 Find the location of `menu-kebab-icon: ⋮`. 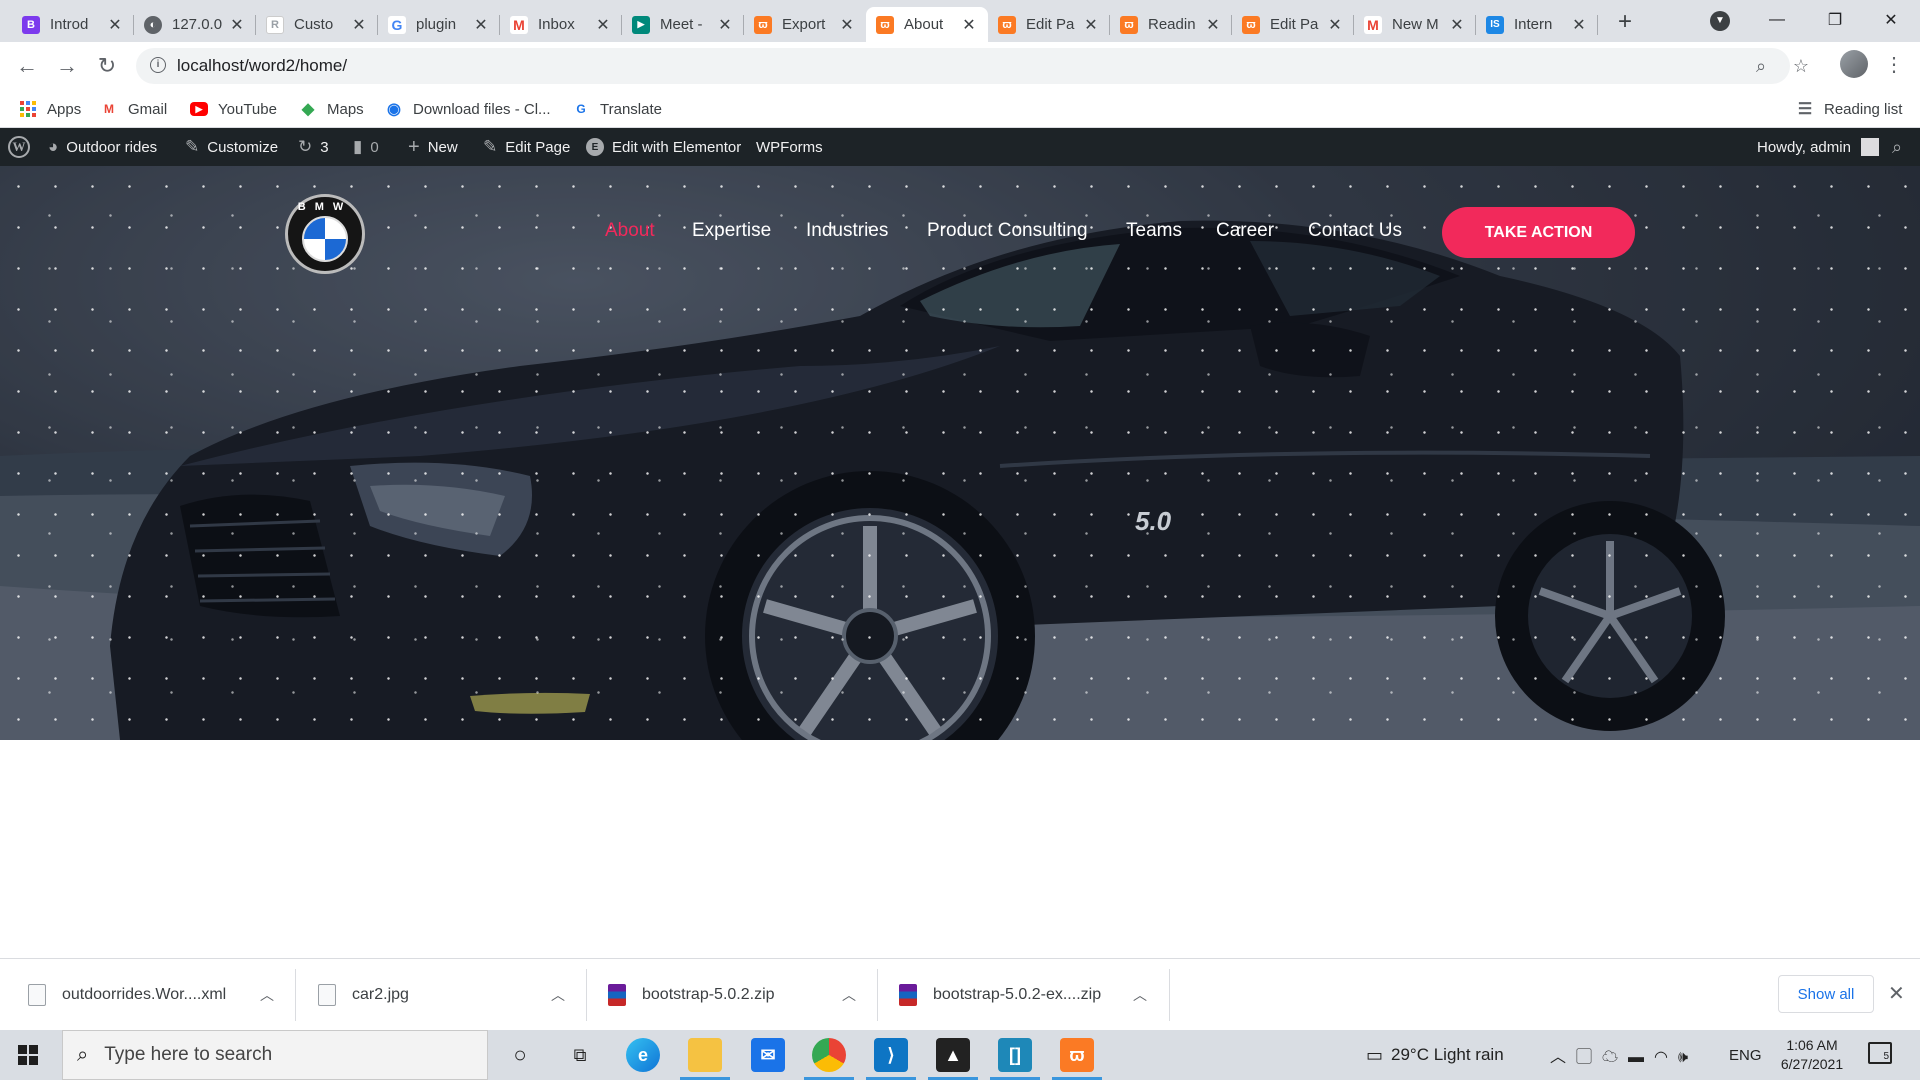

menu-kebab-icon: ⋮ is located at coordinates (1894, 64).